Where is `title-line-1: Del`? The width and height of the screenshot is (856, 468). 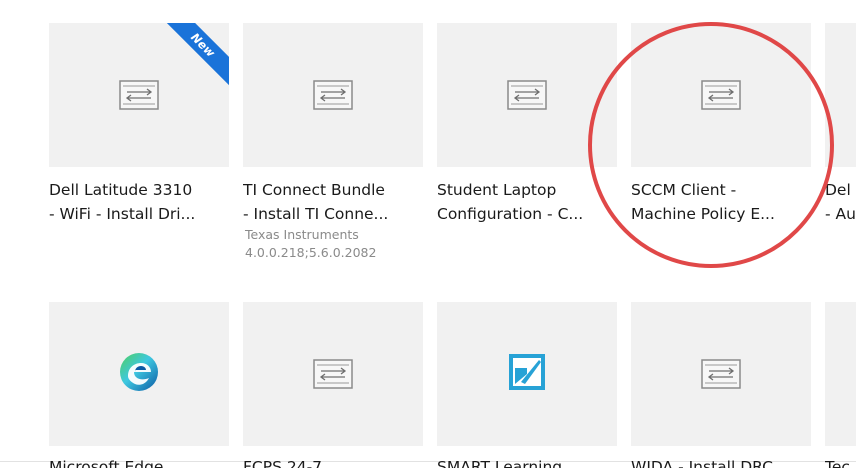
title-line-1: Del is located at coordinates (838, 190).